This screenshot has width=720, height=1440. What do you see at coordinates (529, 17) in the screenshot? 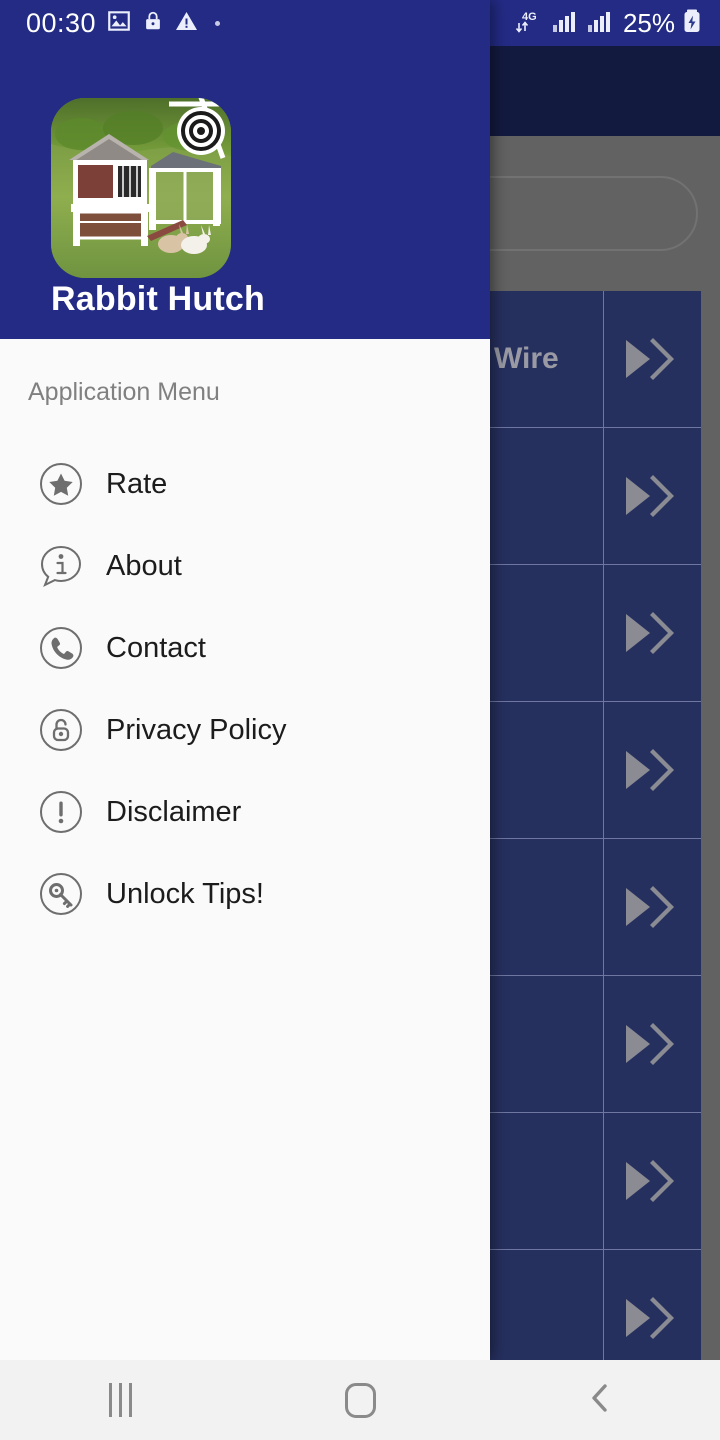
I see `svg-text: 4G` at bounding box center [529, 17].